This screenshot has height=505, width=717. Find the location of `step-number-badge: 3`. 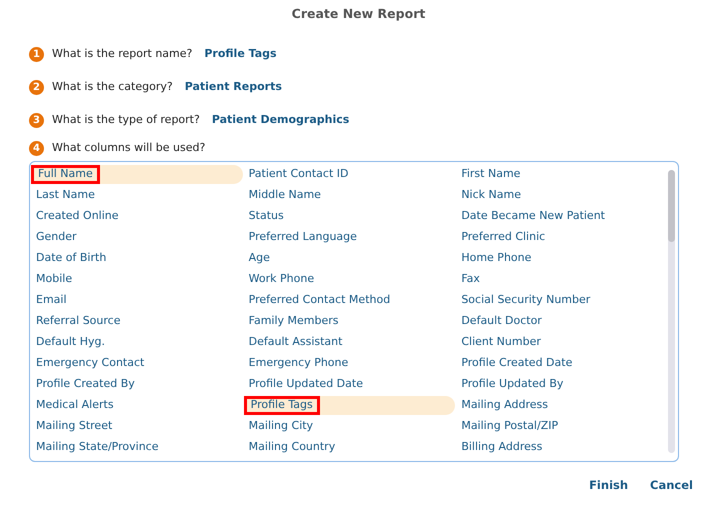

step-number-badge: 3 is located at coordinates (36, 120).